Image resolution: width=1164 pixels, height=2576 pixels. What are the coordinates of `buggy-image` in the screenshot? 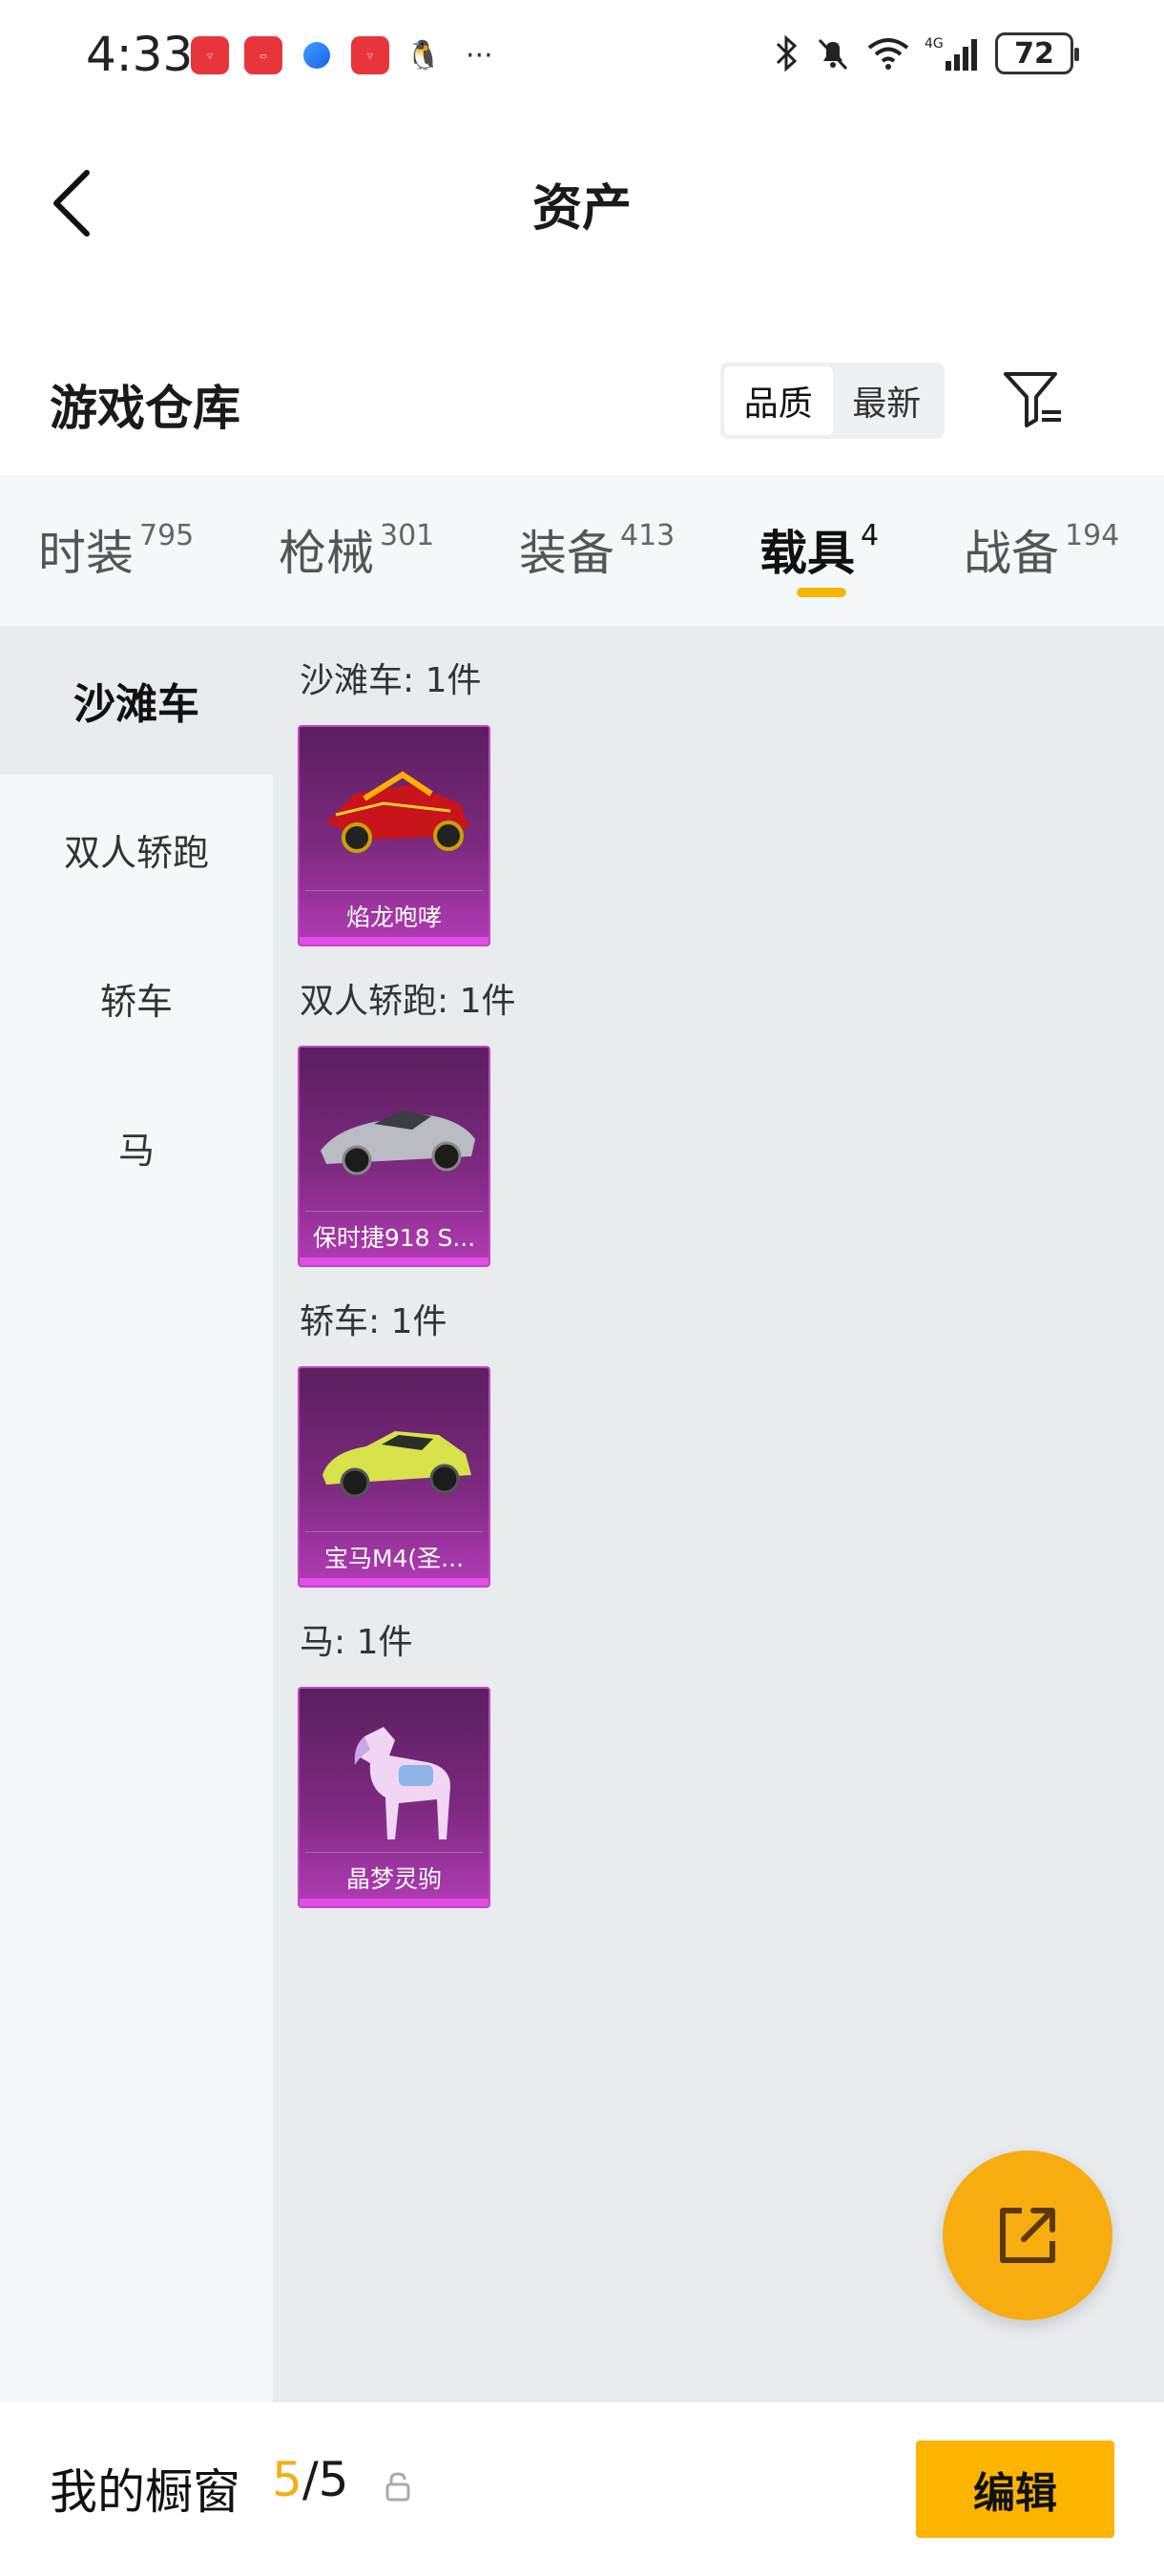 It's located at (398, 812).